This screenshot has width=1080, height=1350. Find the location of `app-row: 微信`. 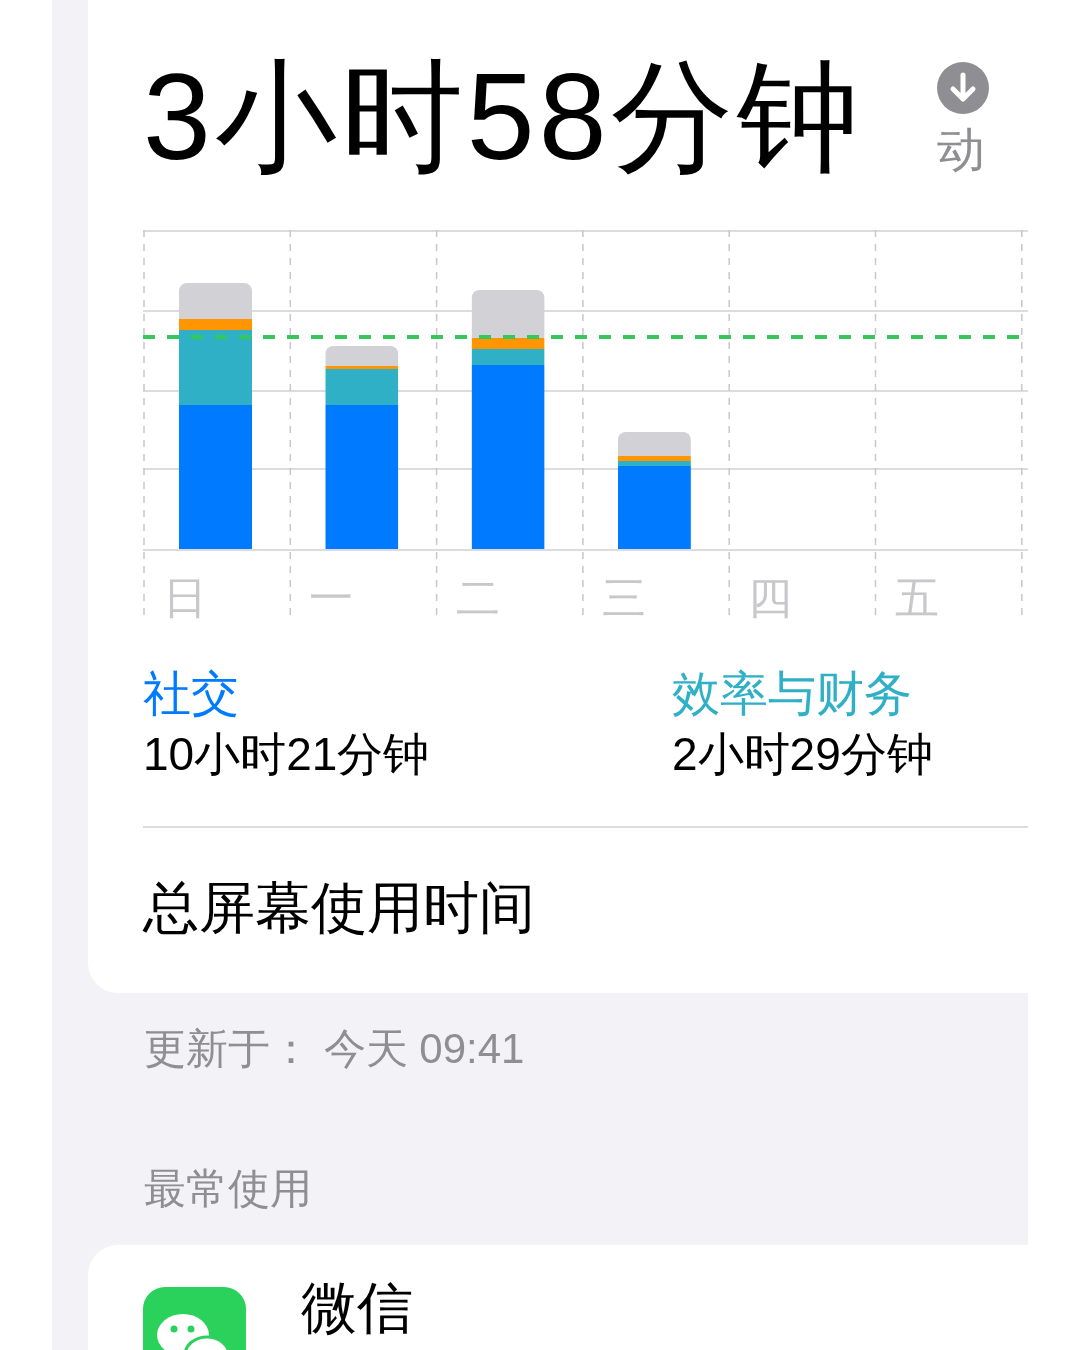

app-row: 微信 is located at coordinates (558, 1297).